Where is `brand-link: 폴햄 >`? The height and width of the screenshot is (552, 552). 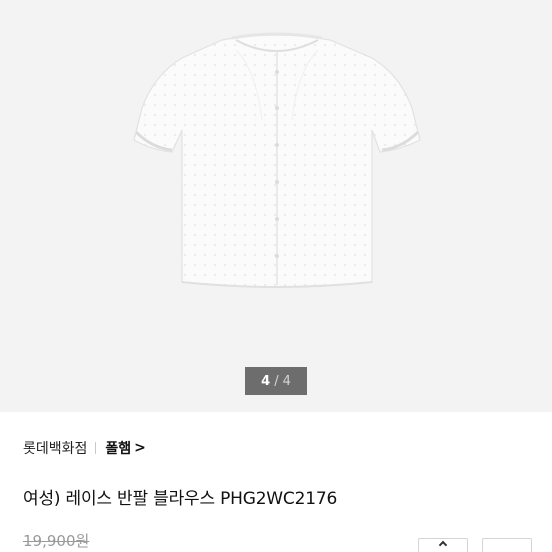
brand-link: 폴햄 > is located at coordinates (125, 448).